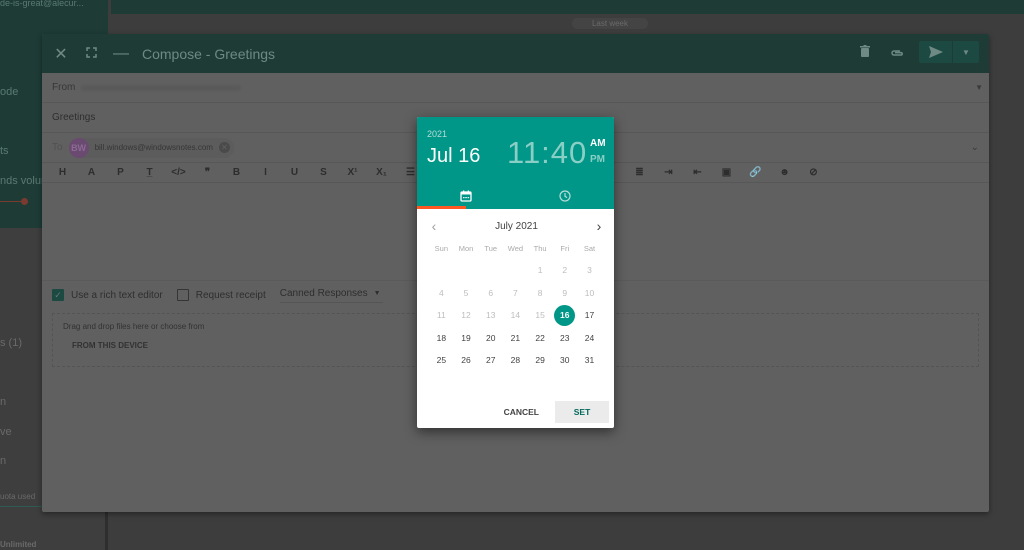 This screenshot has height=550, width=1024. I want to click on calendar-day: 17, so click(589, 315).